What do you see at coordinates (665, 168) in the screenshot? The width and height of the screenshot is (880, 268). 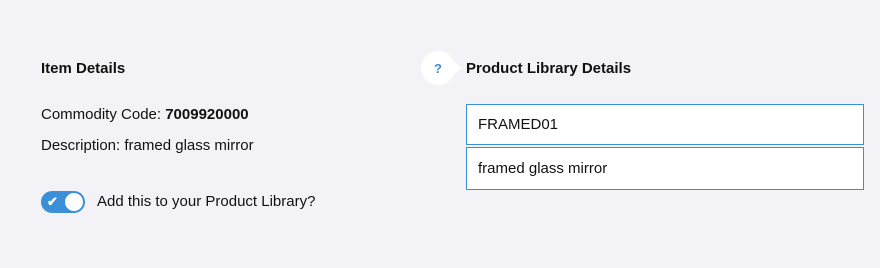 I see `product-description-field` at bounding box center [665, 168].